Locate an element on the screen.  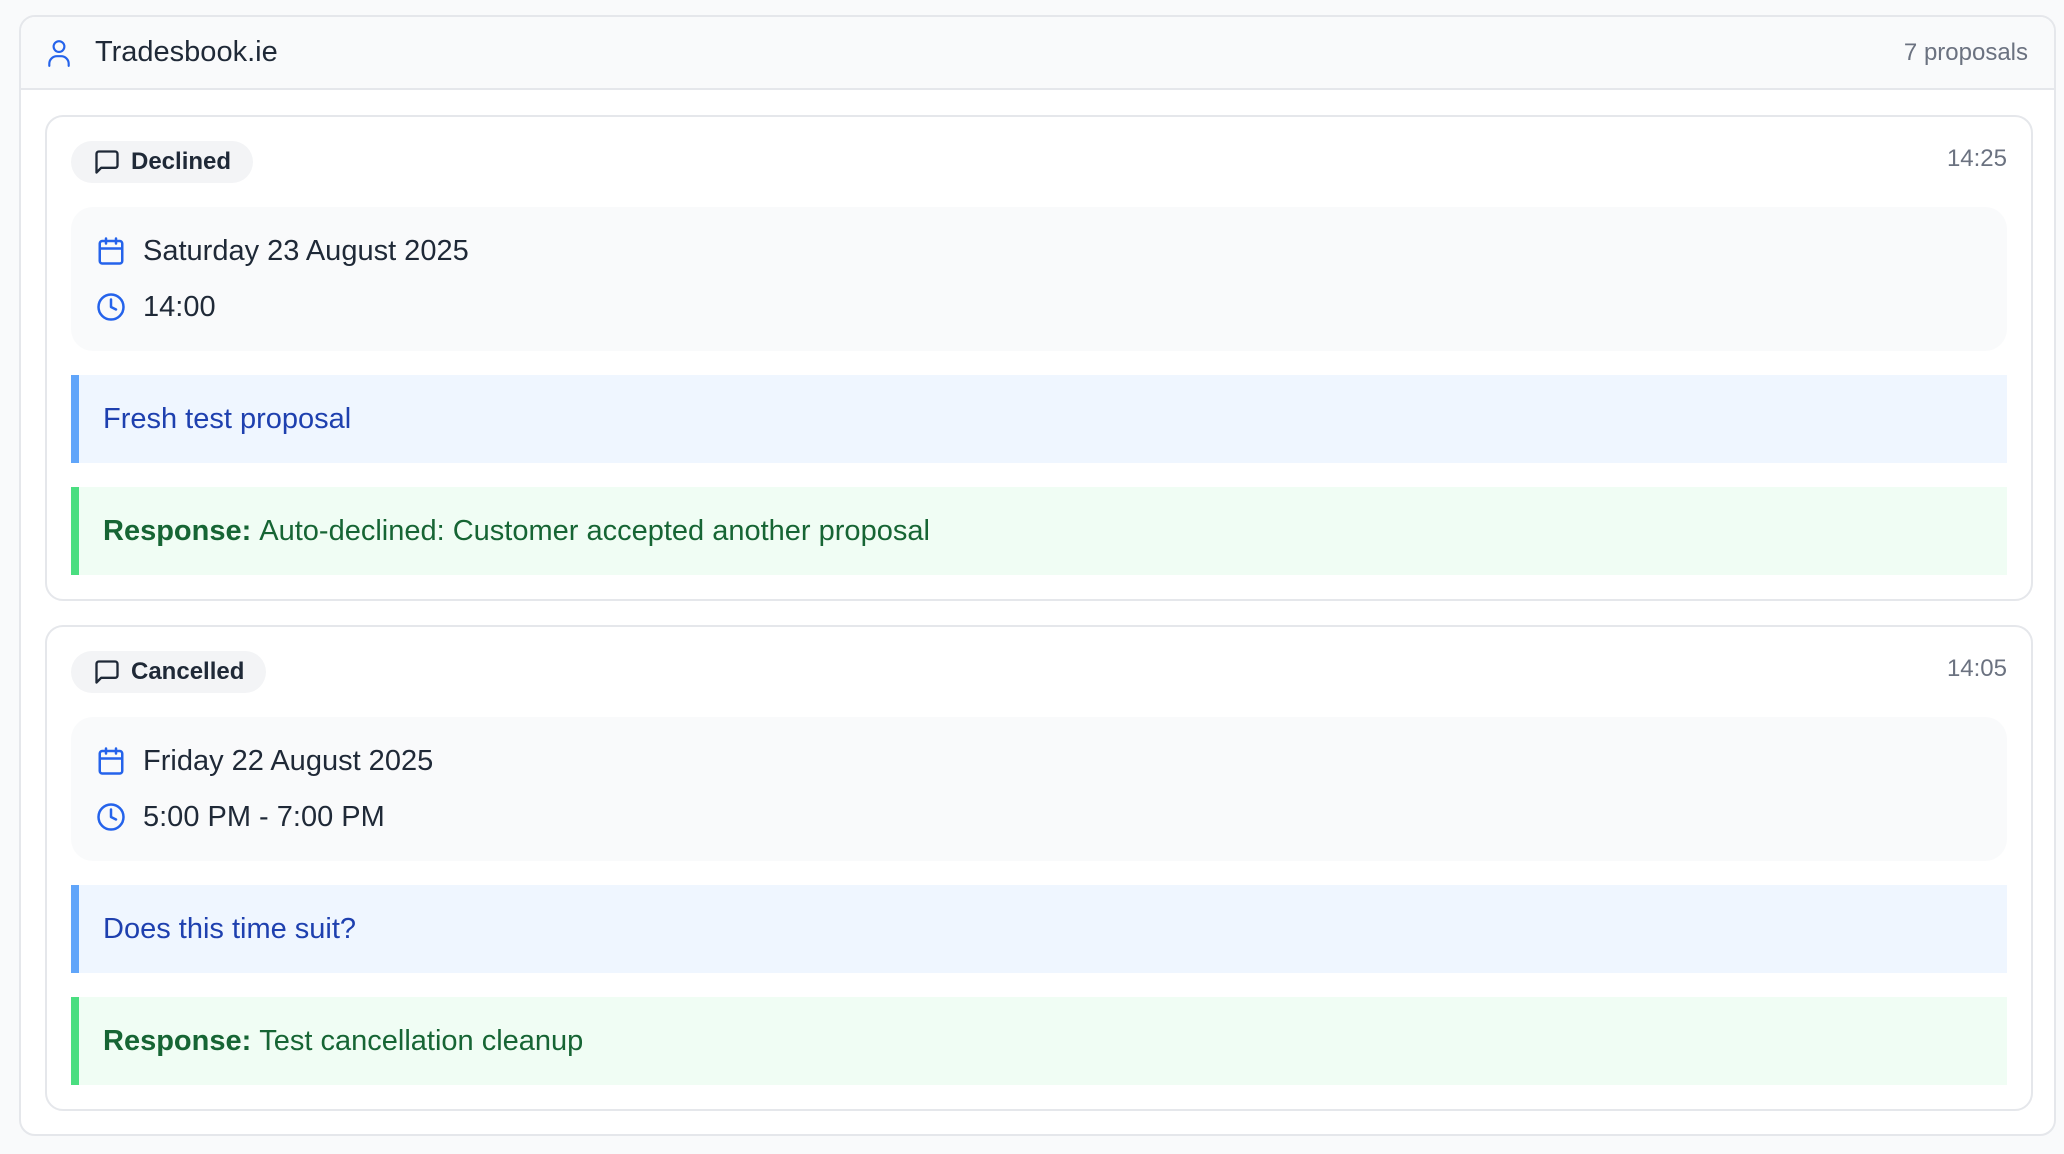
panel-header: Tradesbook.ie 7 proposals is located at coordinates (1037, 53).